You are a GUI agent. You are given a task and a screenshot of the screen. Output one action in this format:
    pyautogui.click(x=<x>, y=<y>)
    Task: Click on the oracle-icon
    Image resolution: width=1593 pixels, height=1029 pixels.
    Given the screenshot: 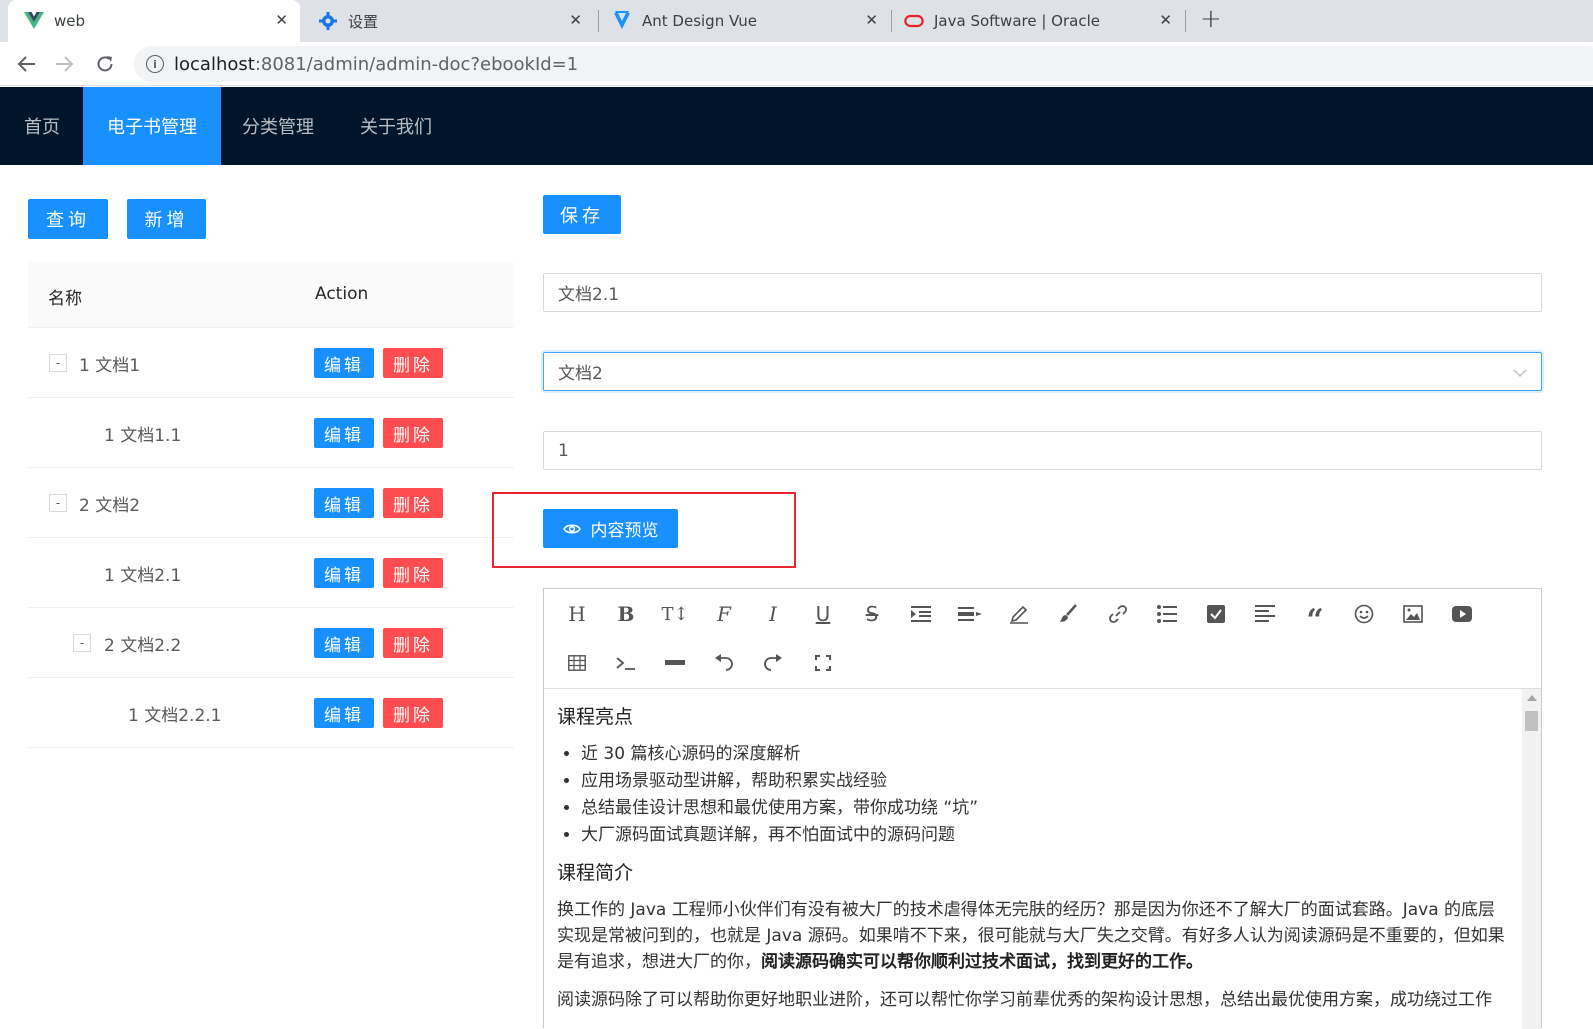 What is the action you would take?
    pyautogui.click(x=914, y=21)
    